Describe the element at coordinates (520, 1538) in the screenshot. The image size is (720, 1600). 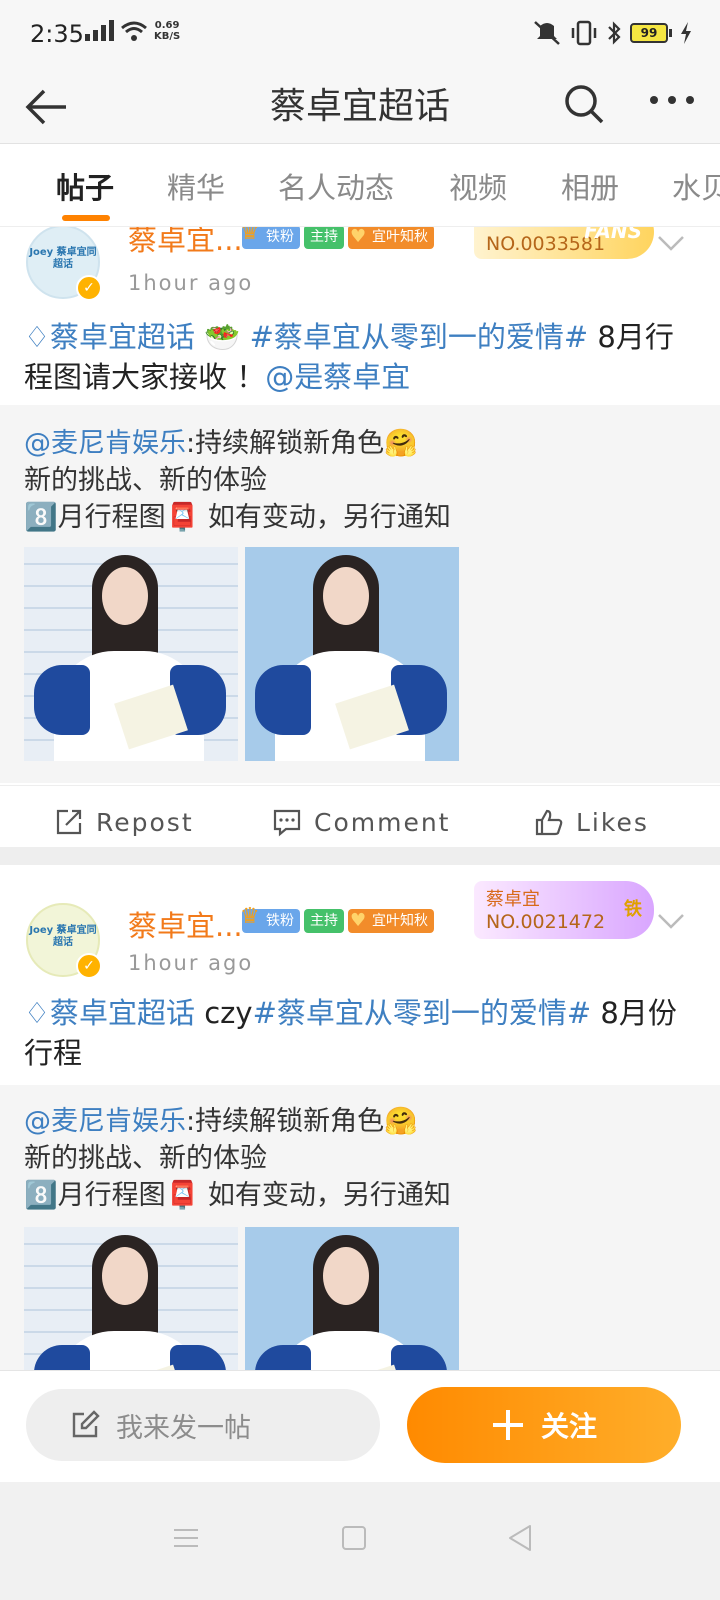
I see `back-triangle-icon` at that location.